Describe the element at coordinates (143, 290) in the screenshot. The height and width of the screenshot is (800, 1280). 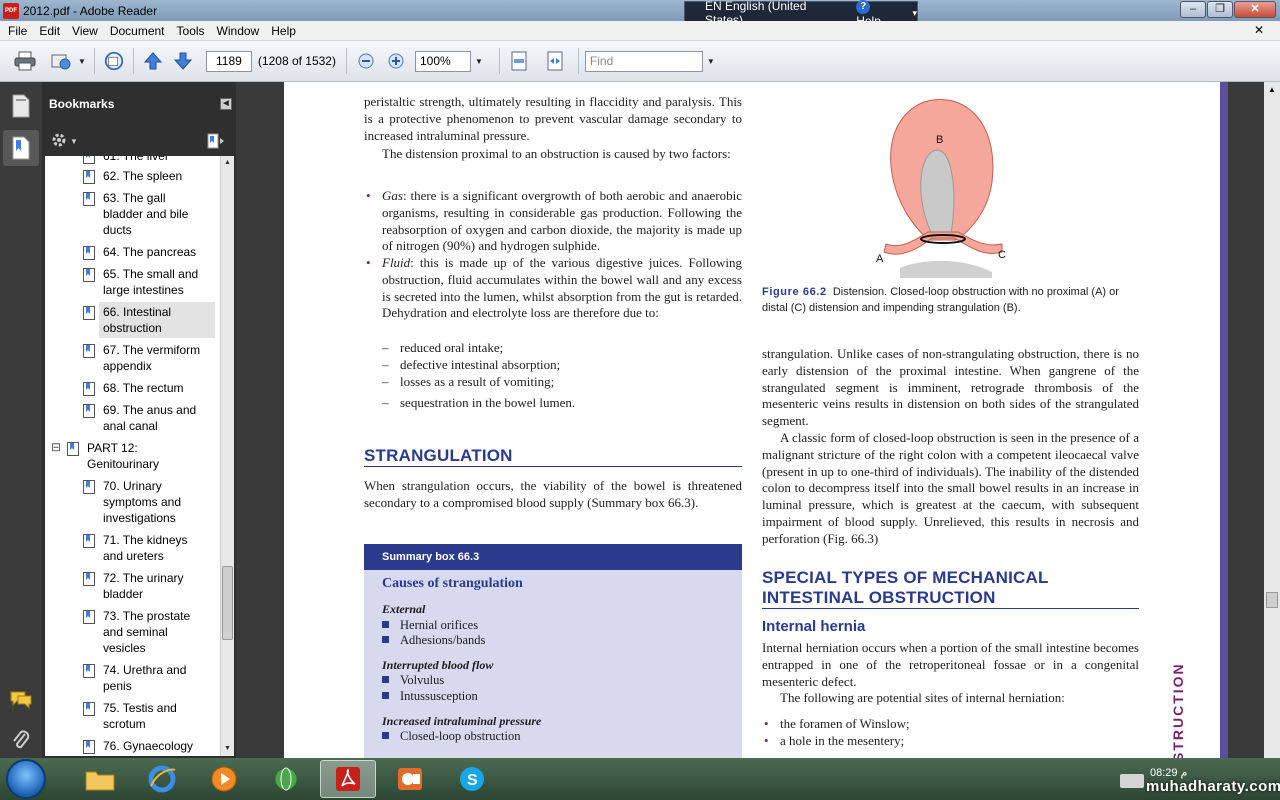
I see `bookmark-label: large intestines` at that location.